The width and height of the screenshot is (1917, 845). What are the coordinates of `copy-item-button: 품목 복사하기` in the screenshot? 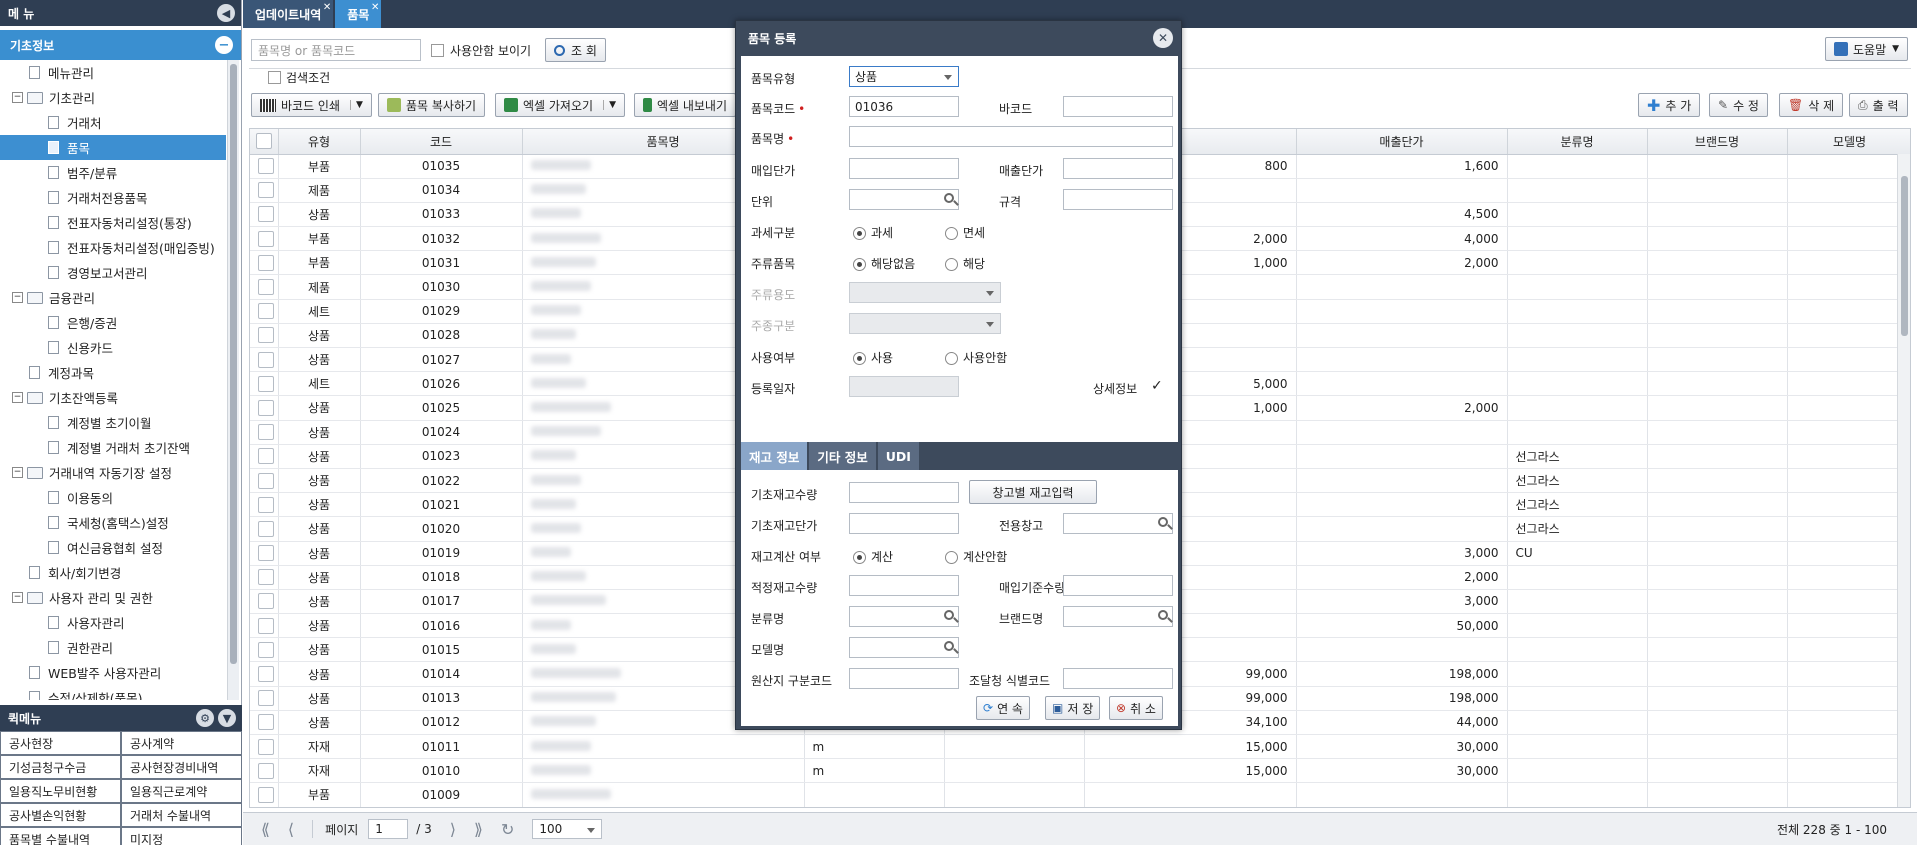 It's located at (432, 105).